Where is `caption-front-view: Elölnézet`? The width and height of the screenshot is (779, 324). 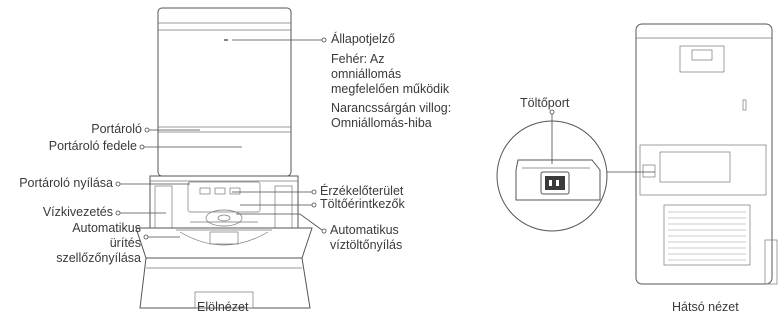
caption-front-view: Elölnézet is located at coordinates (223, 307).